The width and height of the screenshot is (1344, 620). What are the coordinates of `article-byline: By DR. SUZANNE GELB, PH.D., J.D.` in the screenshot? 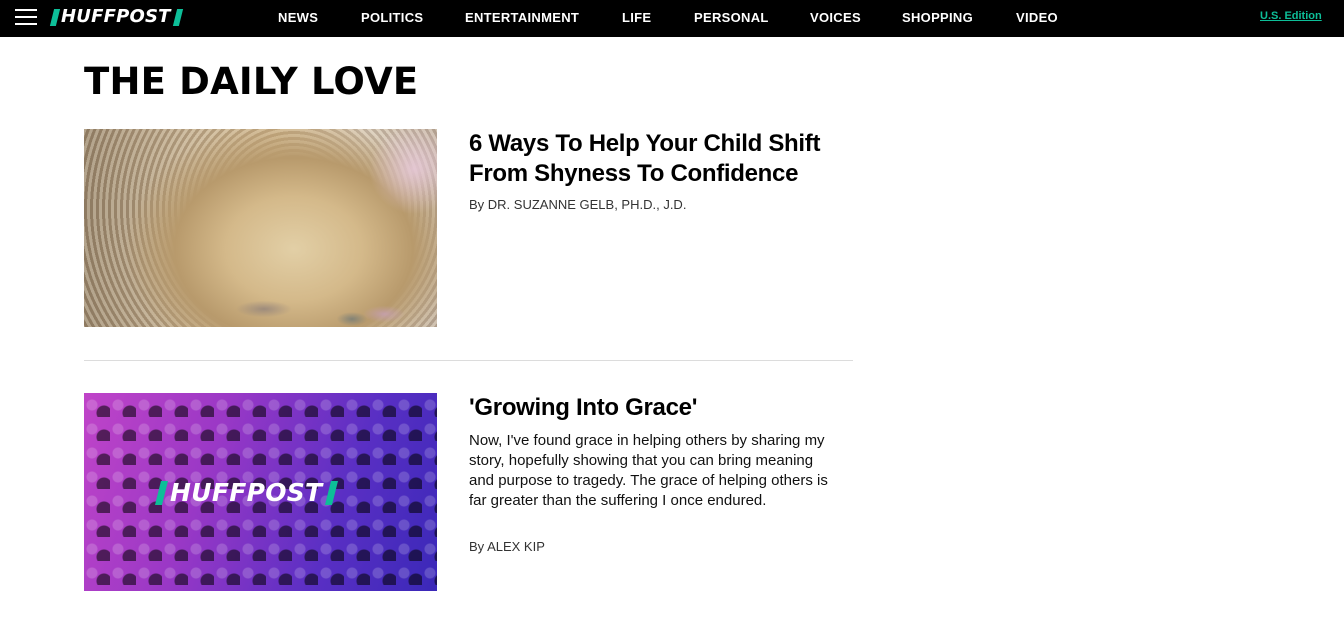 It's located at (577, 205).